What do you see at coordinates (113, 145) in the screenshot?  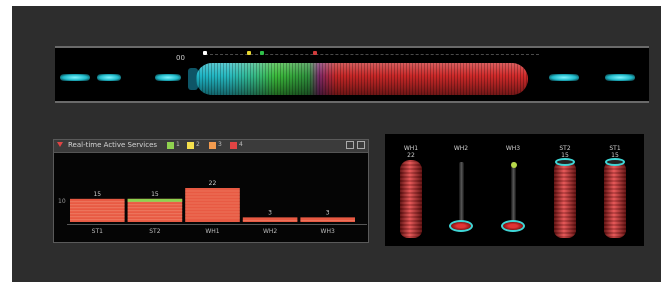 I see `services-panel-title: Real-time Active Services` at bounding box center [113, 145].